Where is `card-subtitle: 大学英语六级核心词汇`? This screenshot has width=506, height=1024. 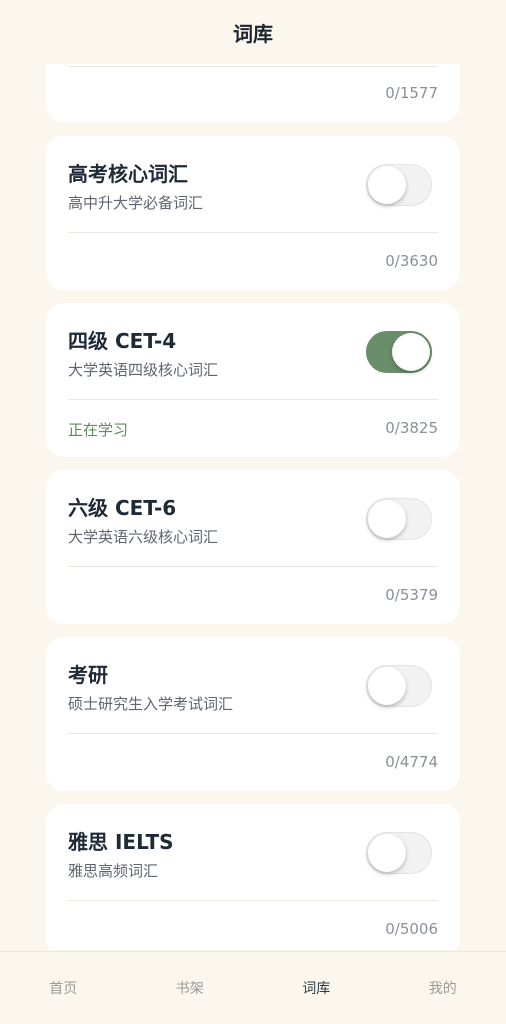 card-subtitle: 大学英语六级核心词汇 is located at coordinates (143, 537).